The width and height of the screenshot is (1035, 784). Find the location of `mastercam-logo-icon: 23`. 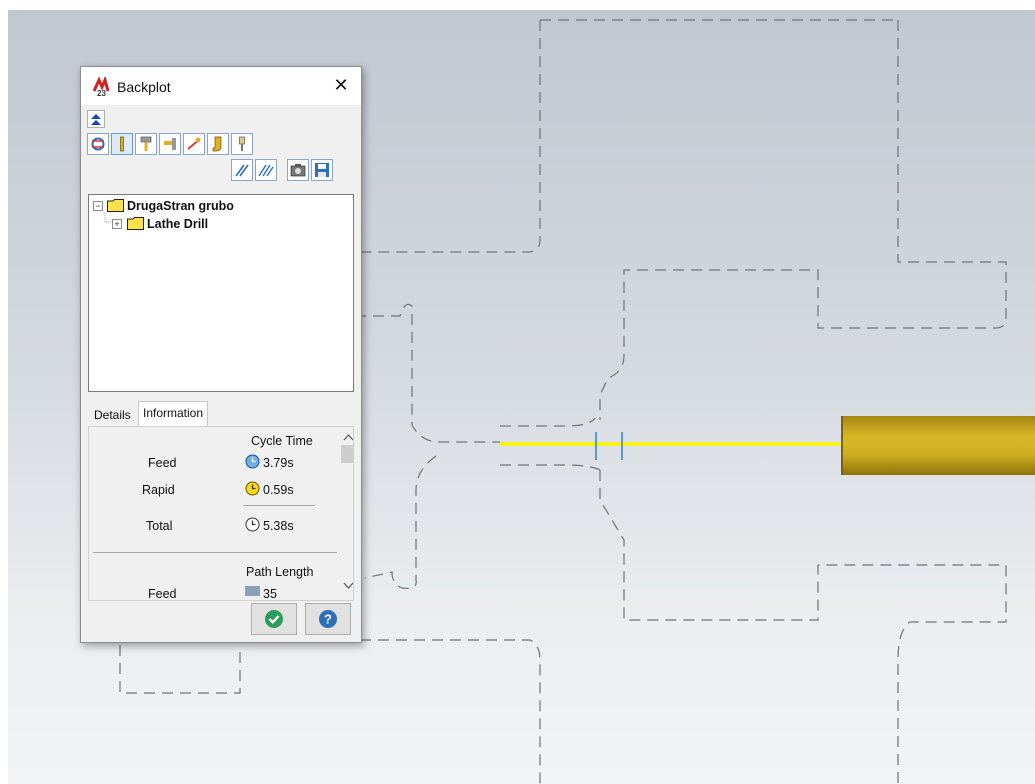

mastercam-logo-icon: 23 is located at coordinates (101, 87).